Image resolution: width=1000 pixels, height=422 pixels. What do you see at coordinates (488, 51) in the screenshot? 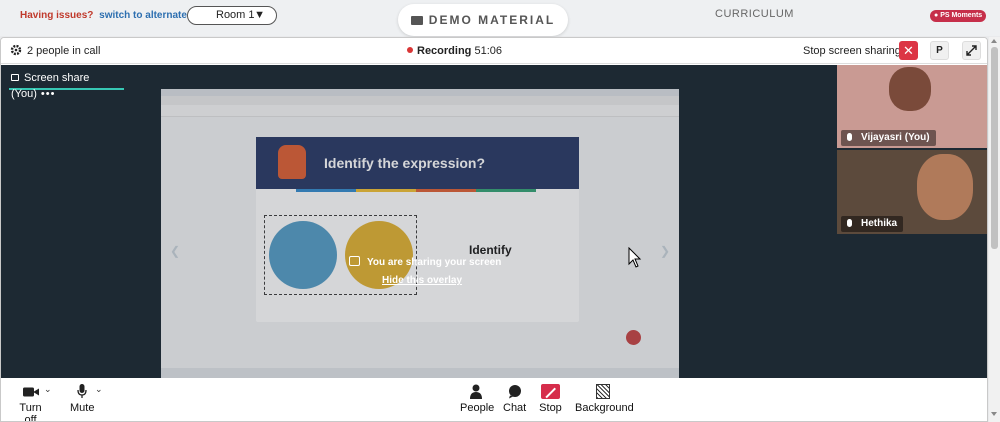
I see `recording-time: 51:06` at bounding box center [488, 51].